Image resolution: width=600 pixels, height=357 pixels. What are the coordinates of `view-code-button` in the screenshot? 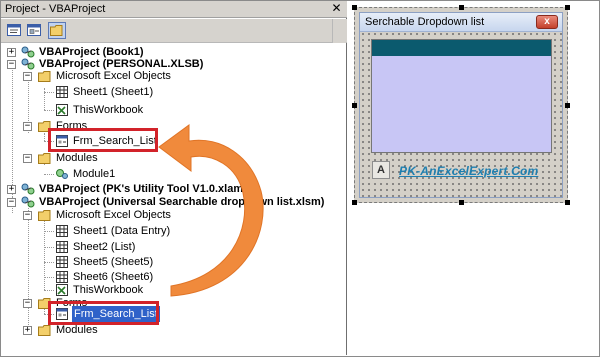 It's located at (14, 30).